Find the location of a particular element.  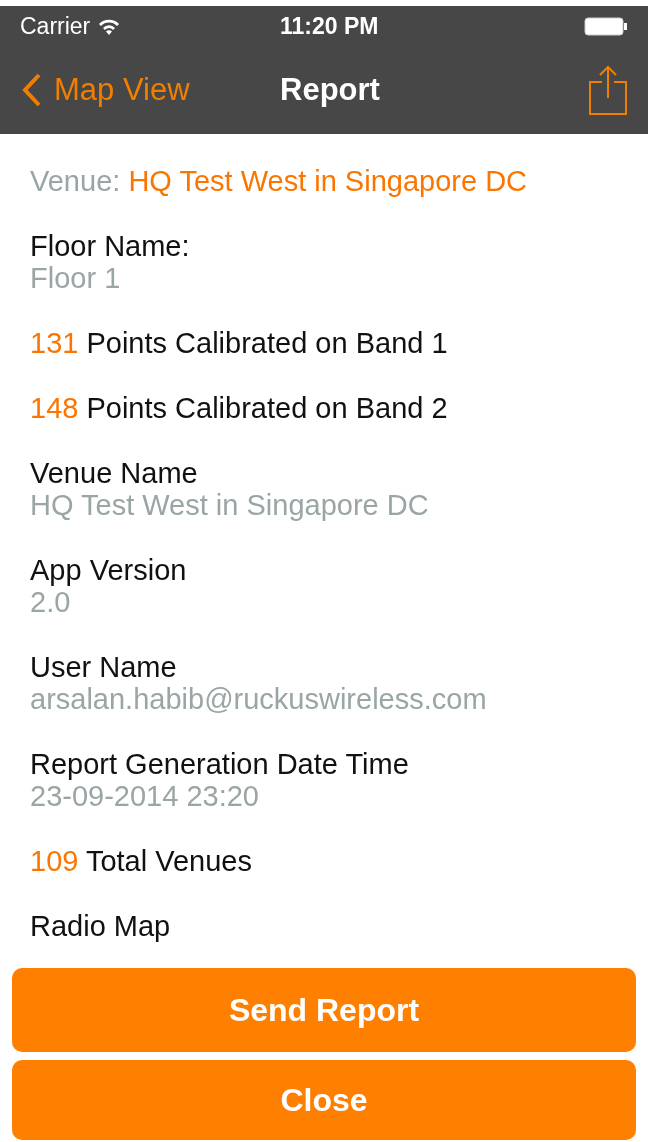

count-line: 109 Total Venues is located at coordinates (141, 861).